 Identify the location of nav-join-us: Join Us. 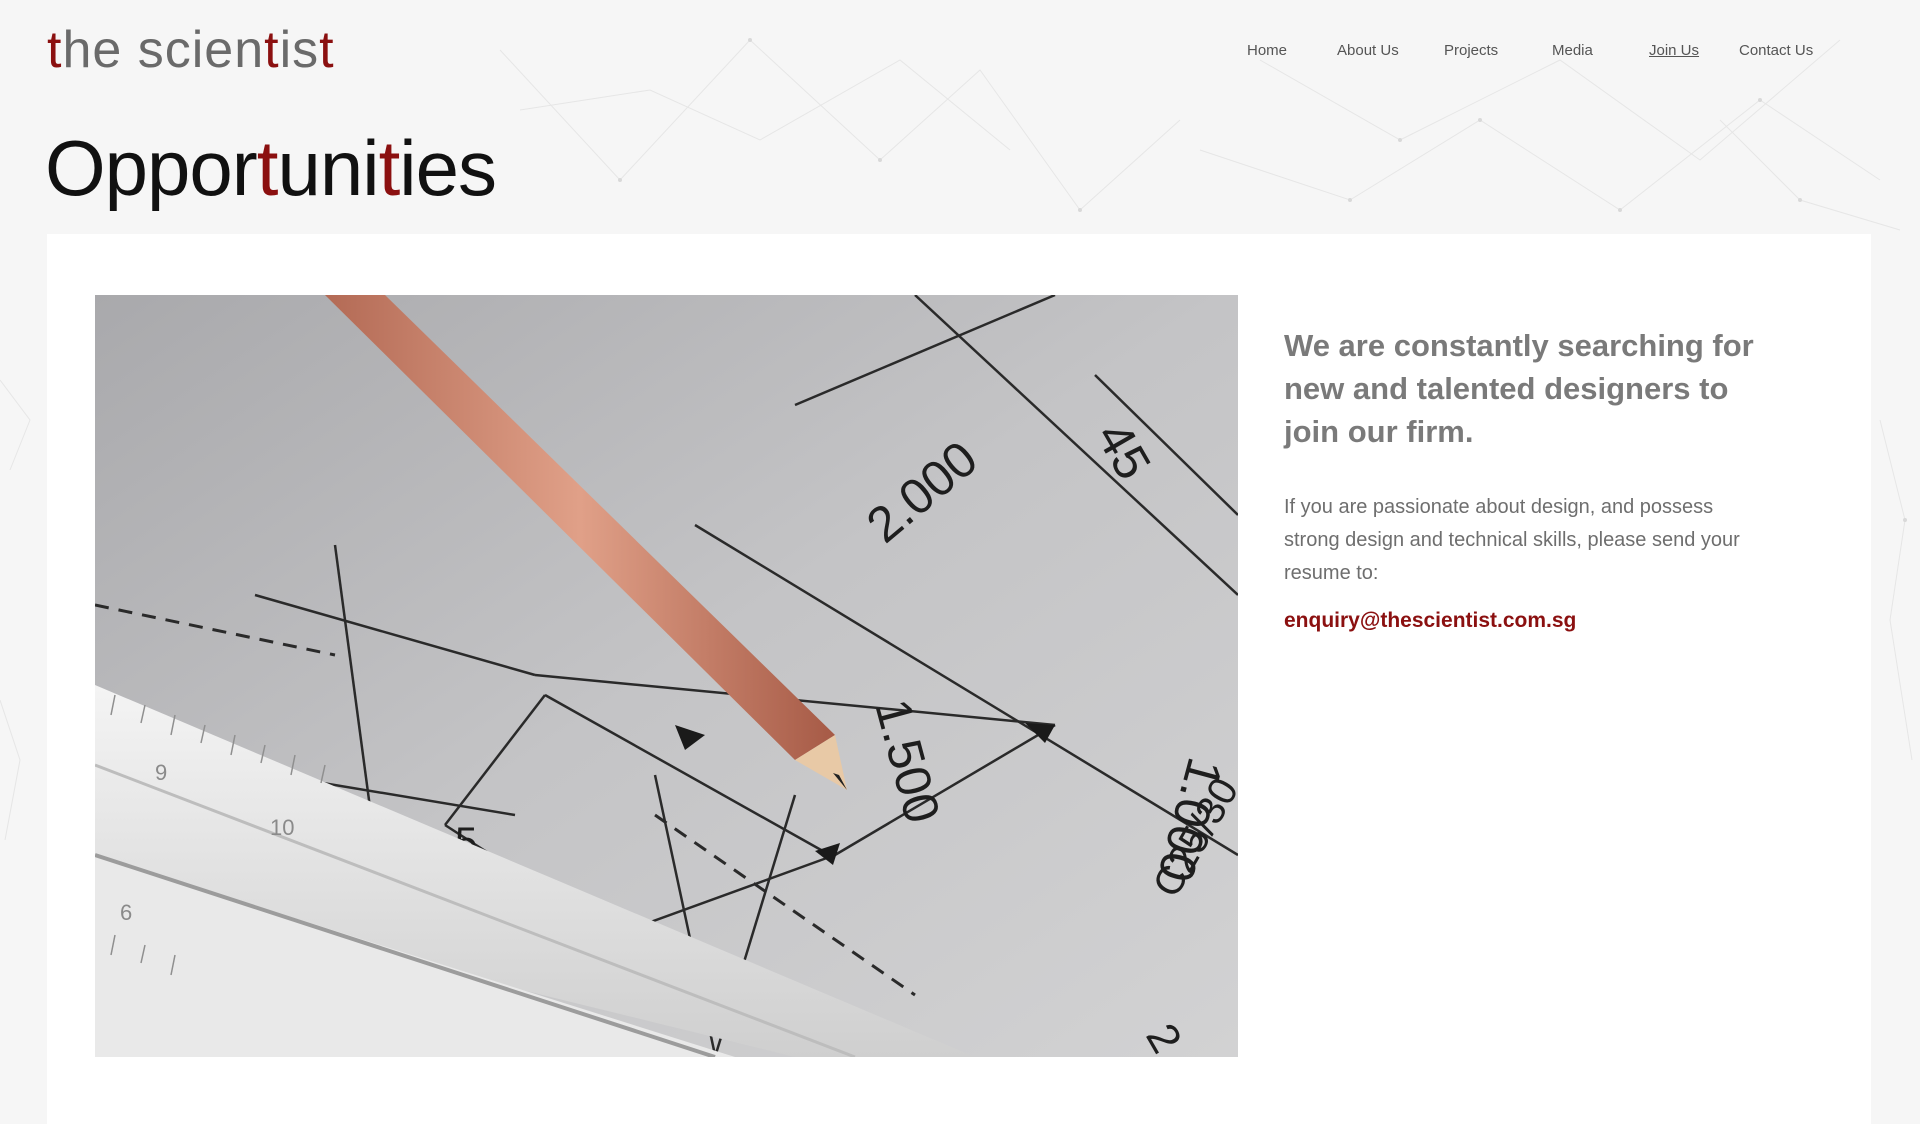
(1674, 51).